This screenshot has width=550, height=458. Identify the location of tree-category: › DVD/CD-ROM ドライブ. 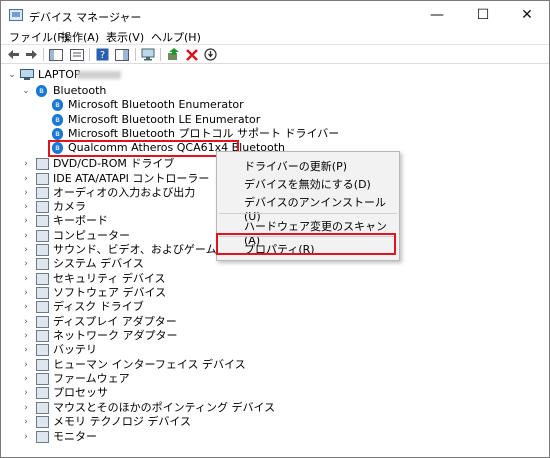
(121, 164).